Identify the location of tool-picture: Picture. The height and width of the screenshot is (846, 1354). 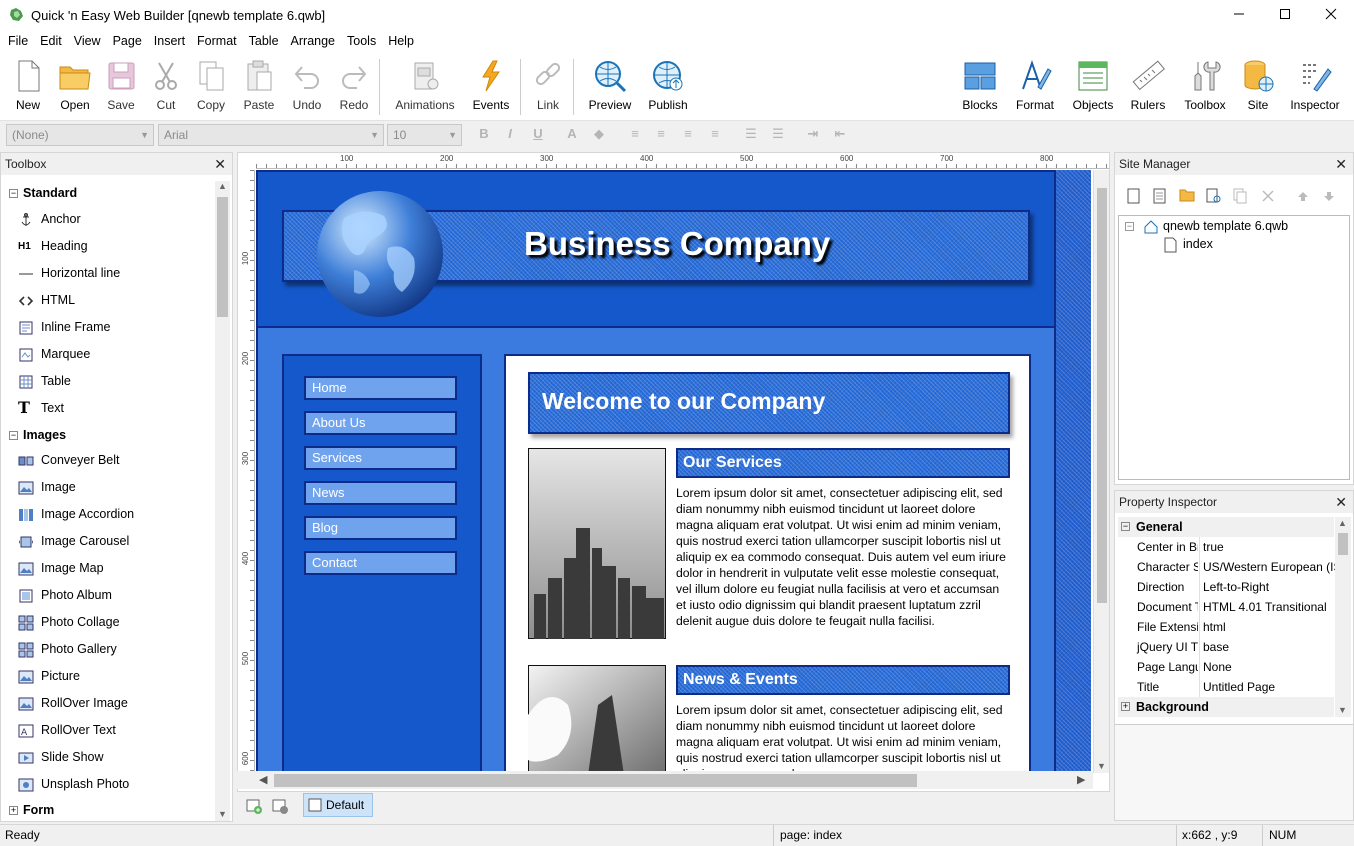
(107, 676).